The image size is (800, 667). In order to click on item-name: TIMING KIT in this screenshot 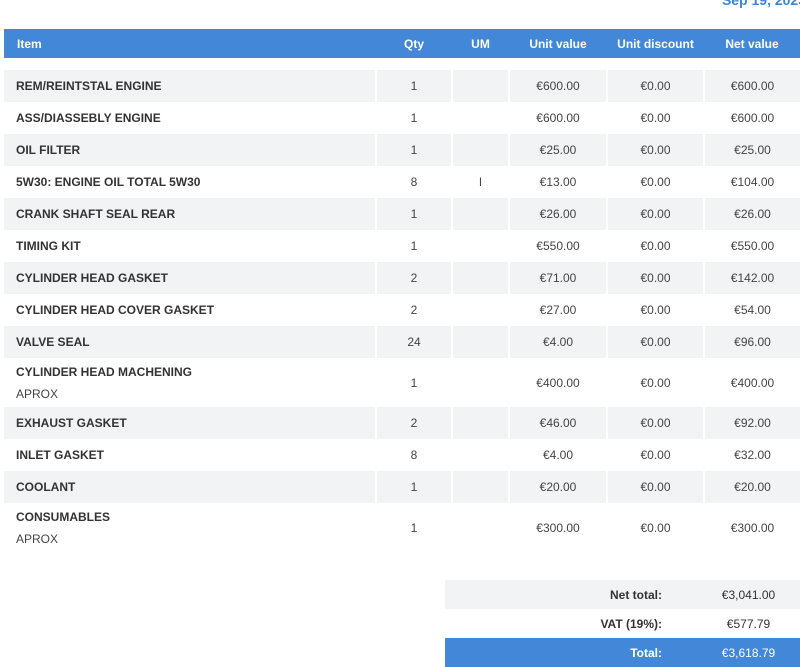, I will do `click(48, 246)`.